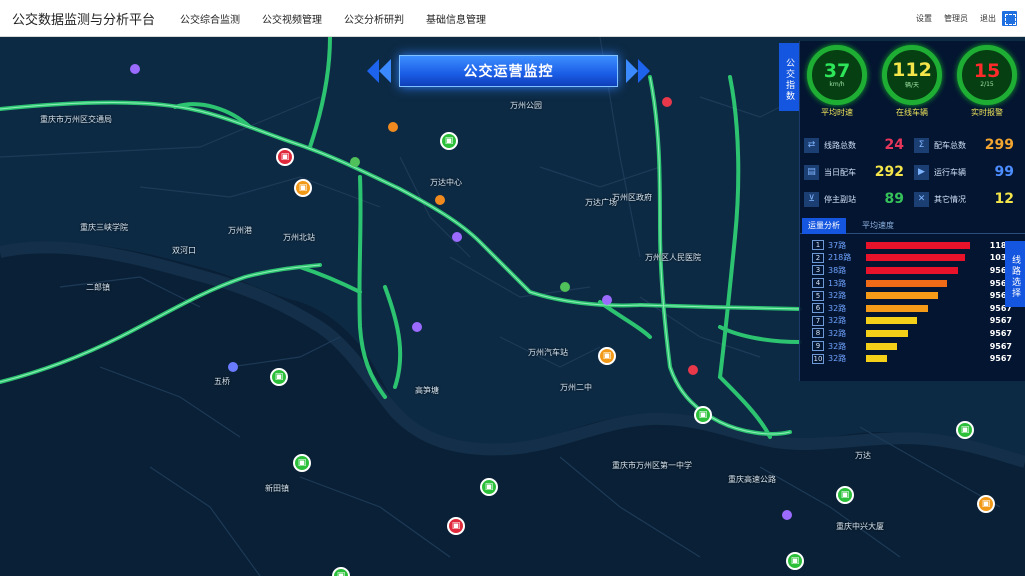 The height and width of the screenshot is (576, 1025). What do you see at coordinates (912, 270) in the screenshot?
I see `ranking-row: 3 38路 9567` at bounding box center [912, 270].